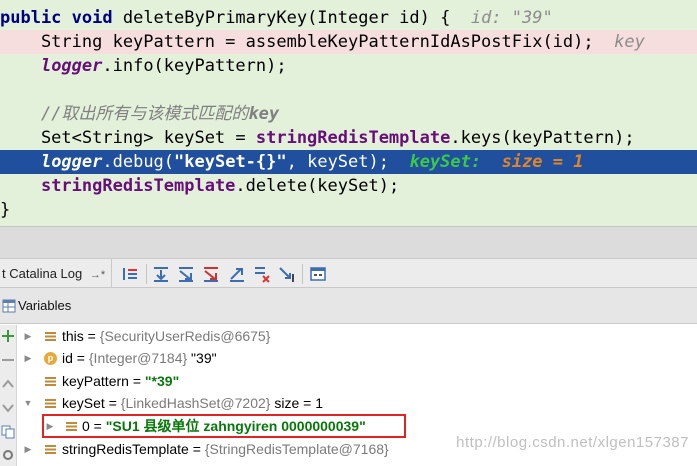  What do you see at coordinates (8, 455) in the screenshot?
I see `settings-icon` at bounding box center [8, 455].